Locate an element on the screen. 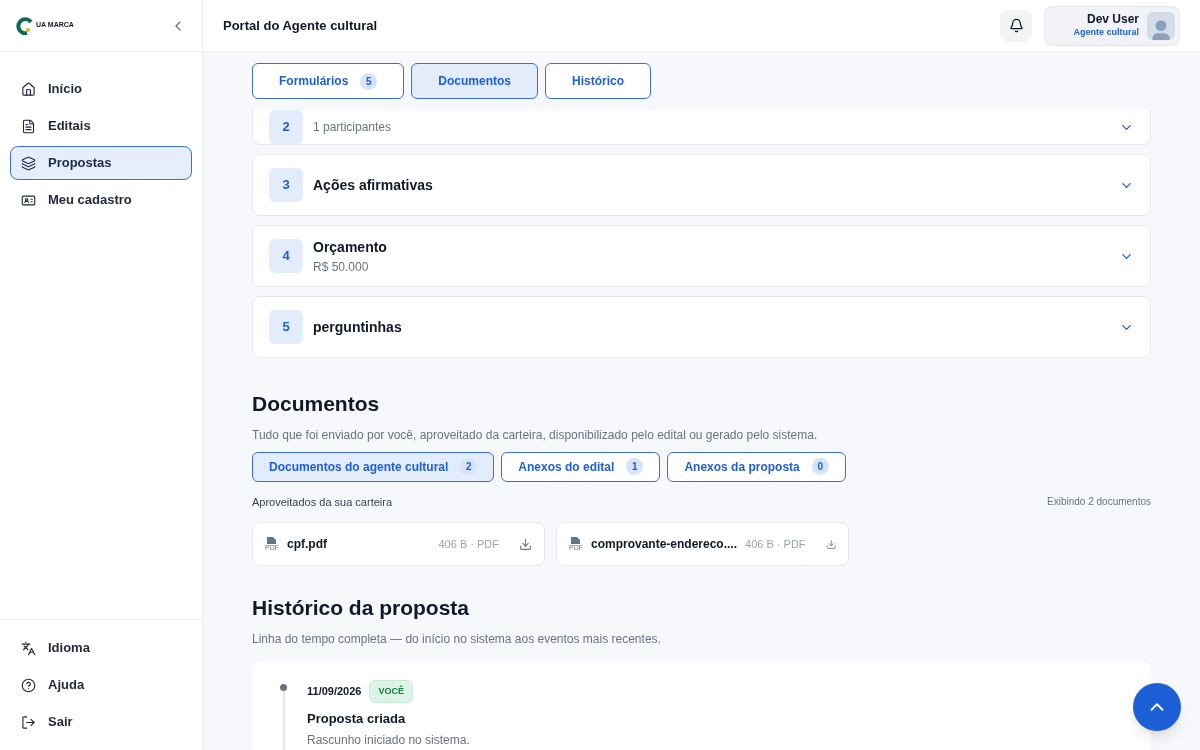  section-title: Orçamento is located at coordinates (350, 247).